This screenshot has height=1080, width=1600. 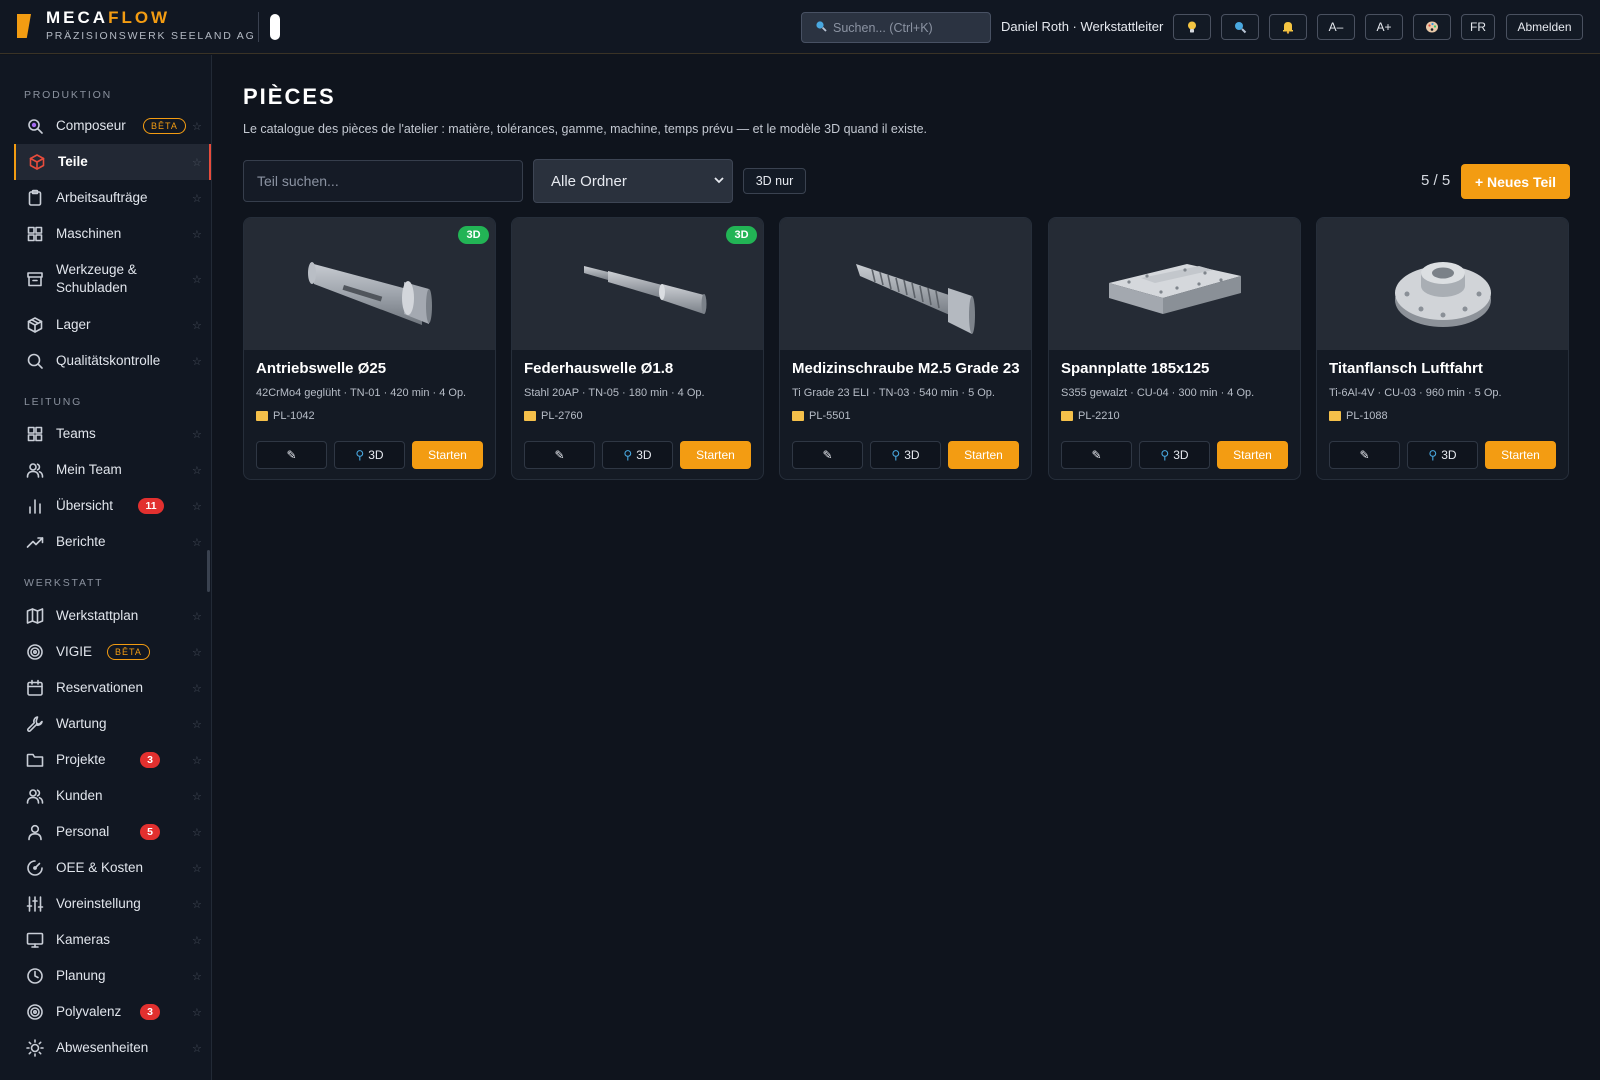 I want to click on sidebar-item-arbeitsauftraege: Arbeitsaufträge ☆, so click(x=112, y=198).